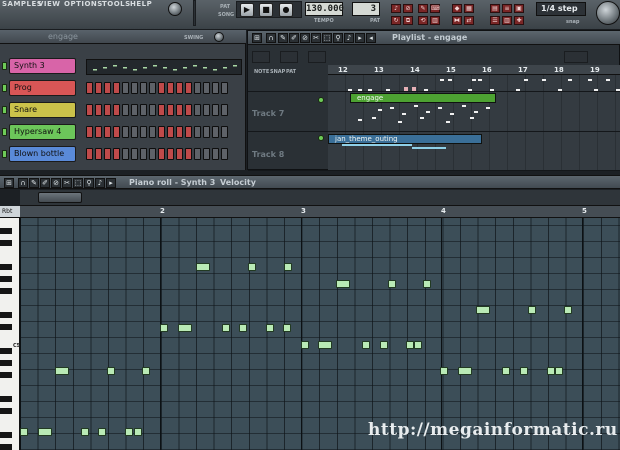 This screenshot has width=620, height=450. What do you see at coordinates (423, 98) in the screenshot?
I see `playlist-clip-engage: engage` at bounding box center [423, 98].